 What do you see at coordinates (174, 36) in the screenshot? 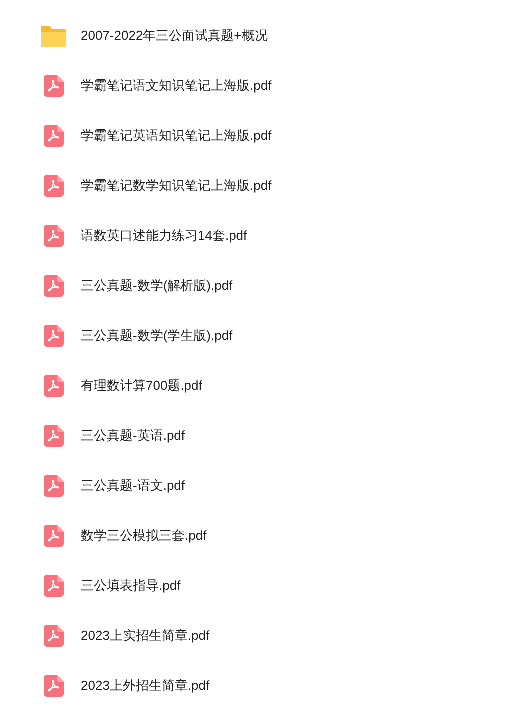
I see `file-name: 2007-2022年三公面试真题+概况` at bounding box center [174, 36].